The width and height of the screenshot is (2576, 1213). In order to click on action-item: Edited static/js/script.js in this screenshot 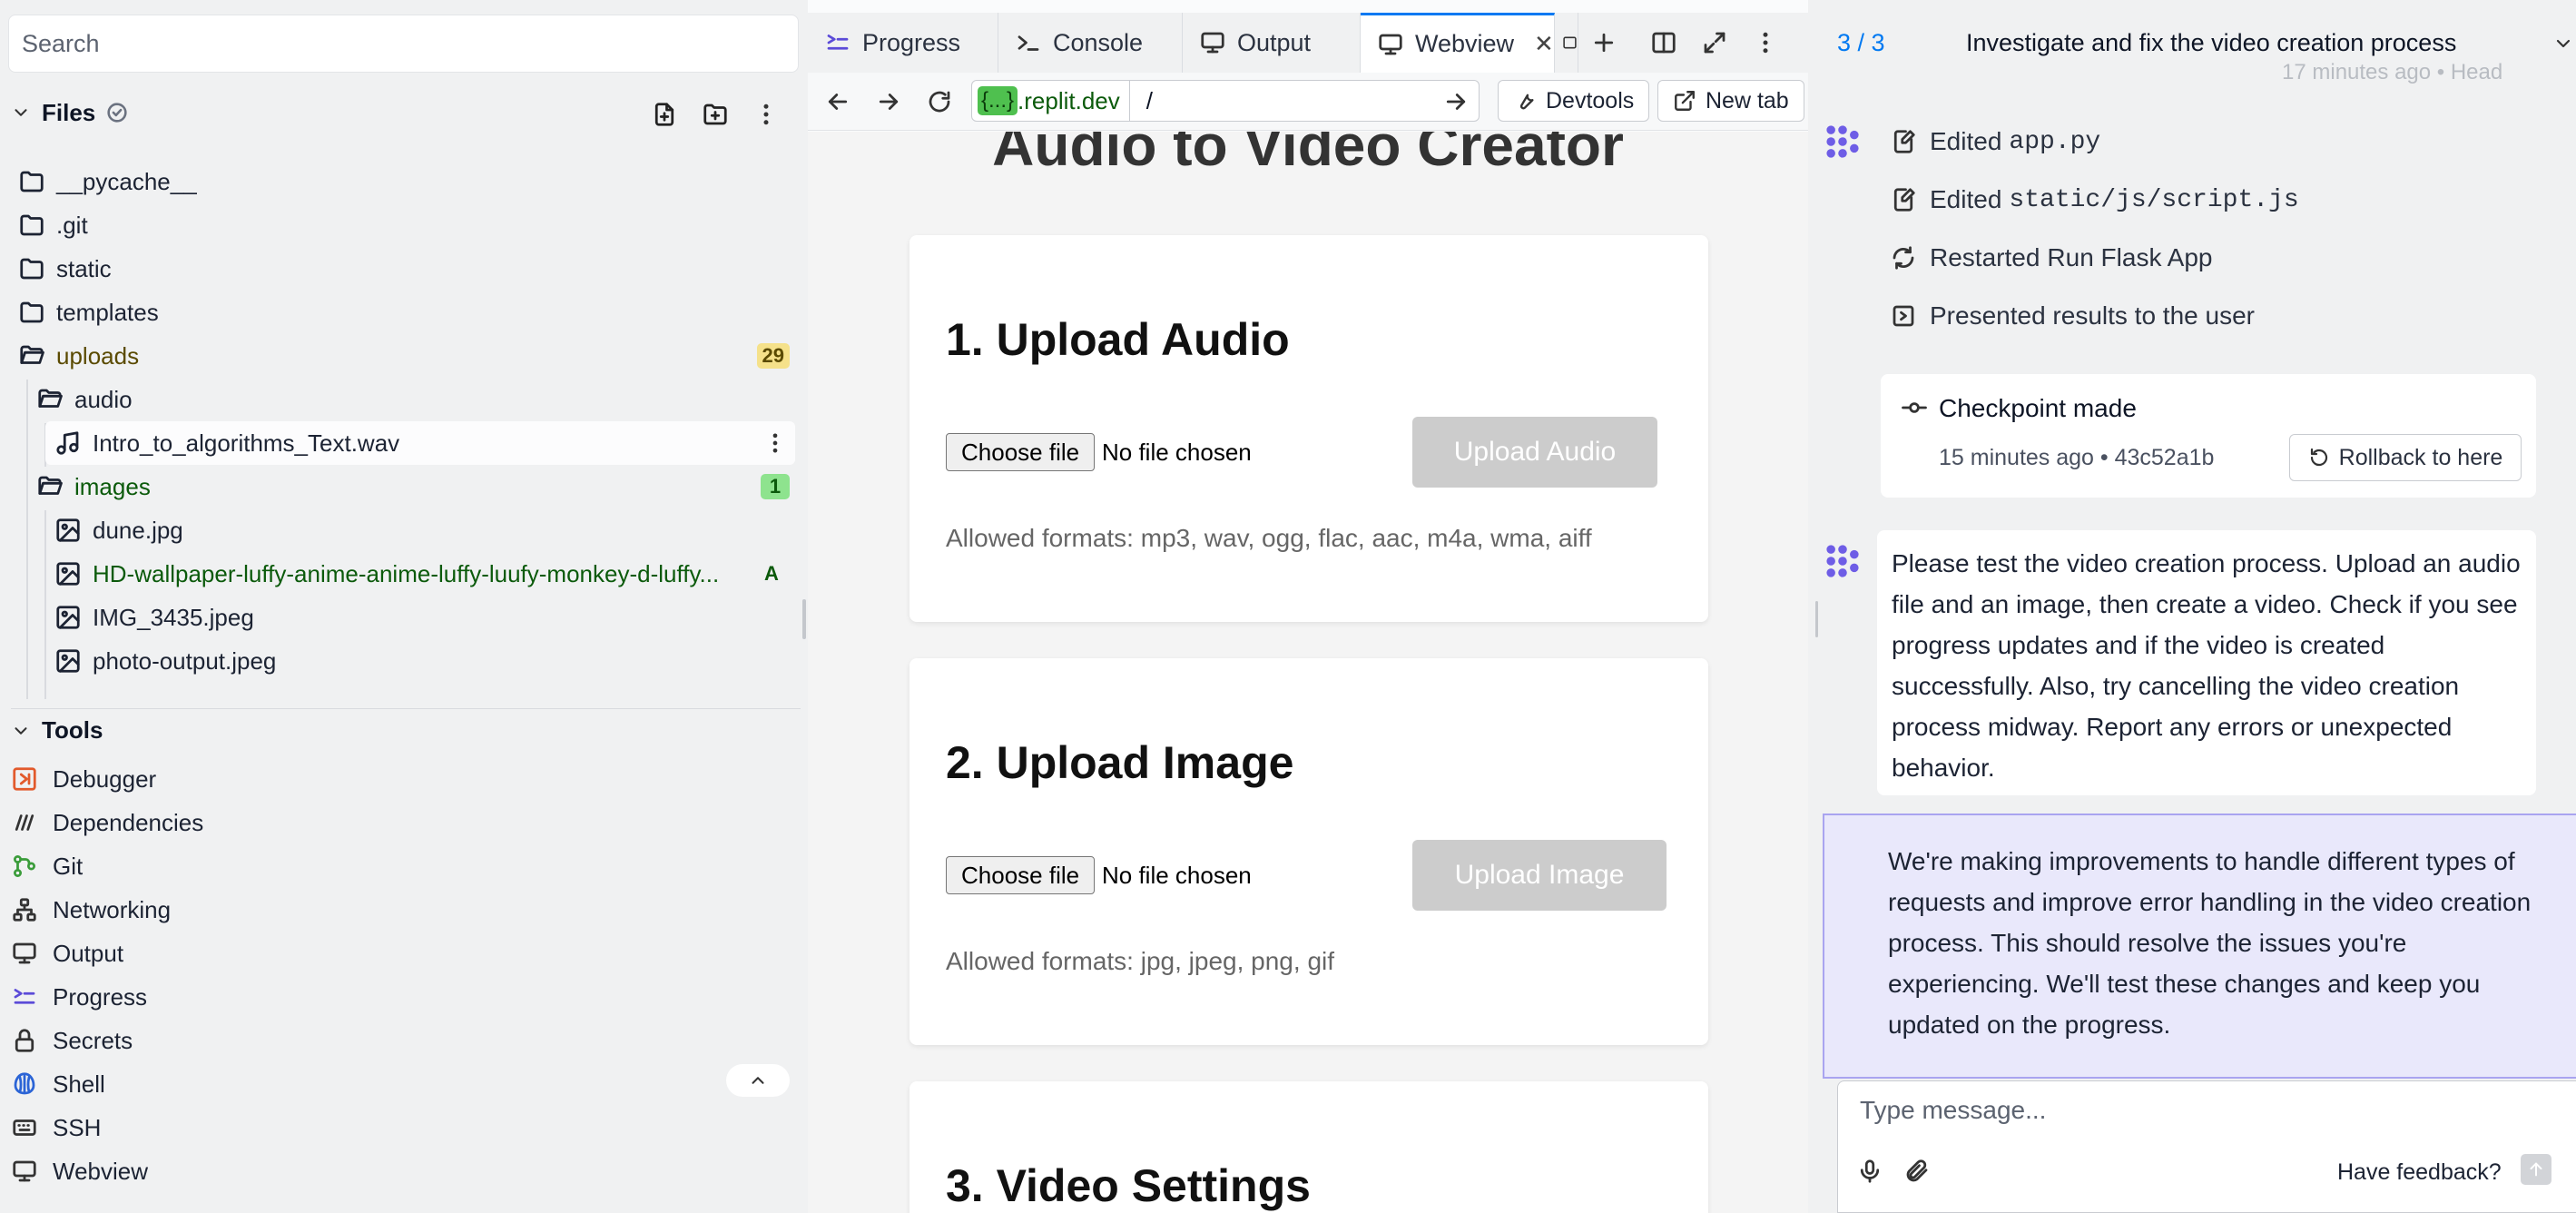, I will do `click(2094, 199)`.